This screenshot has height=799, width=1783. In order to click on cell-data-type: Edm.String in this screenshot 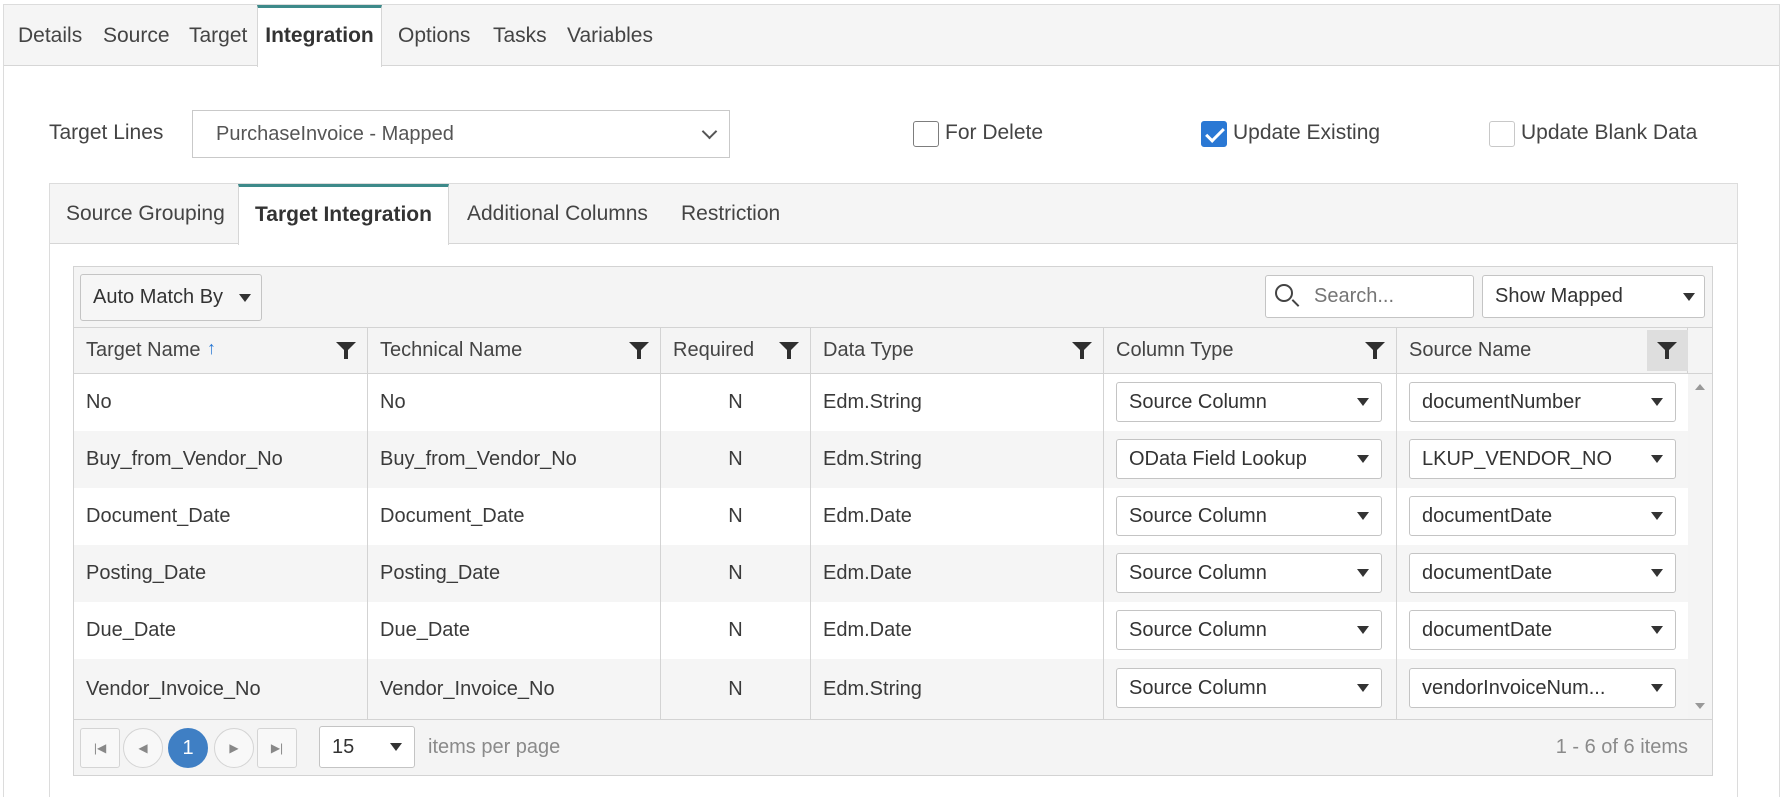, I will do `click(957, 459)`.